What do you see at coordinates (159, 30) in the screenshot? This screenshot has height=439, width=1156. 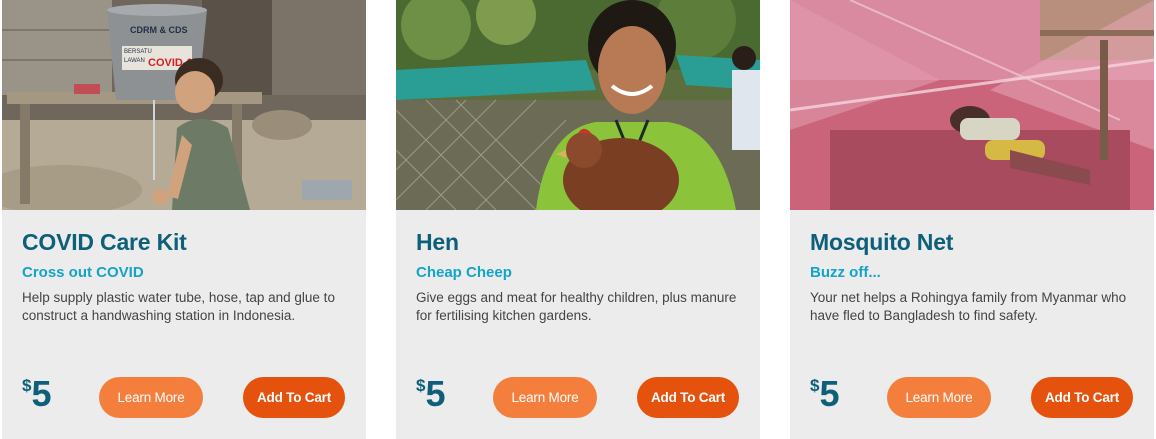 I see `bucket-label: CDRM & CDS` at bounding box center [159, 30].